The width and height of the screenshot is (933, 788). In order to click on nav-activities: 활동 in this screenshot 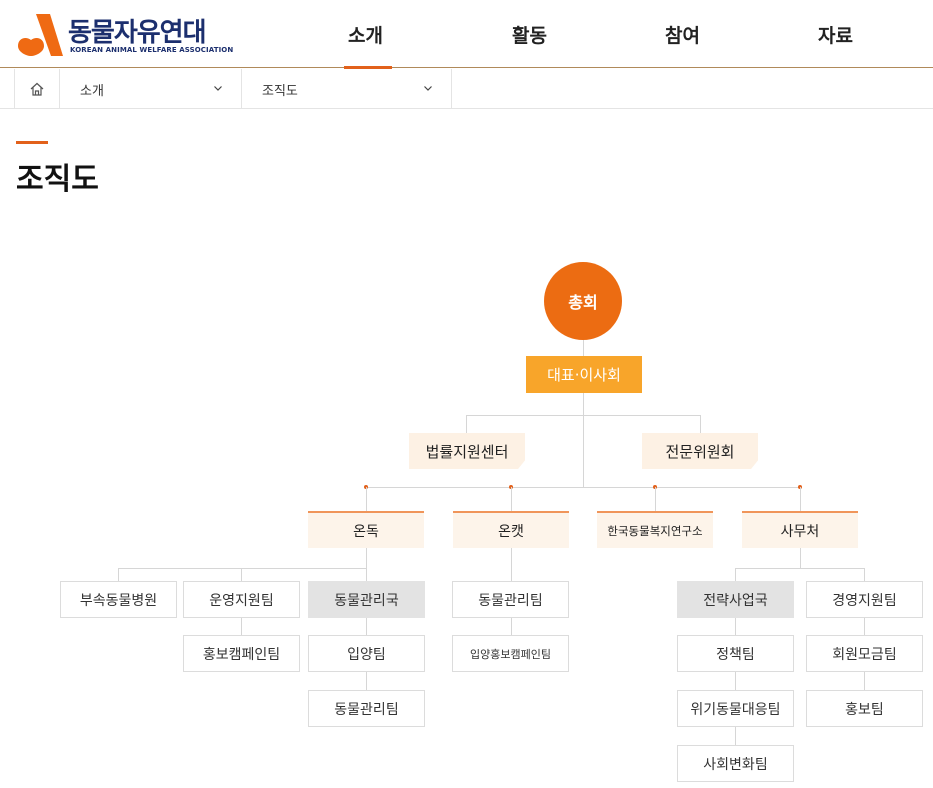, I will do `click(529, 34)`.